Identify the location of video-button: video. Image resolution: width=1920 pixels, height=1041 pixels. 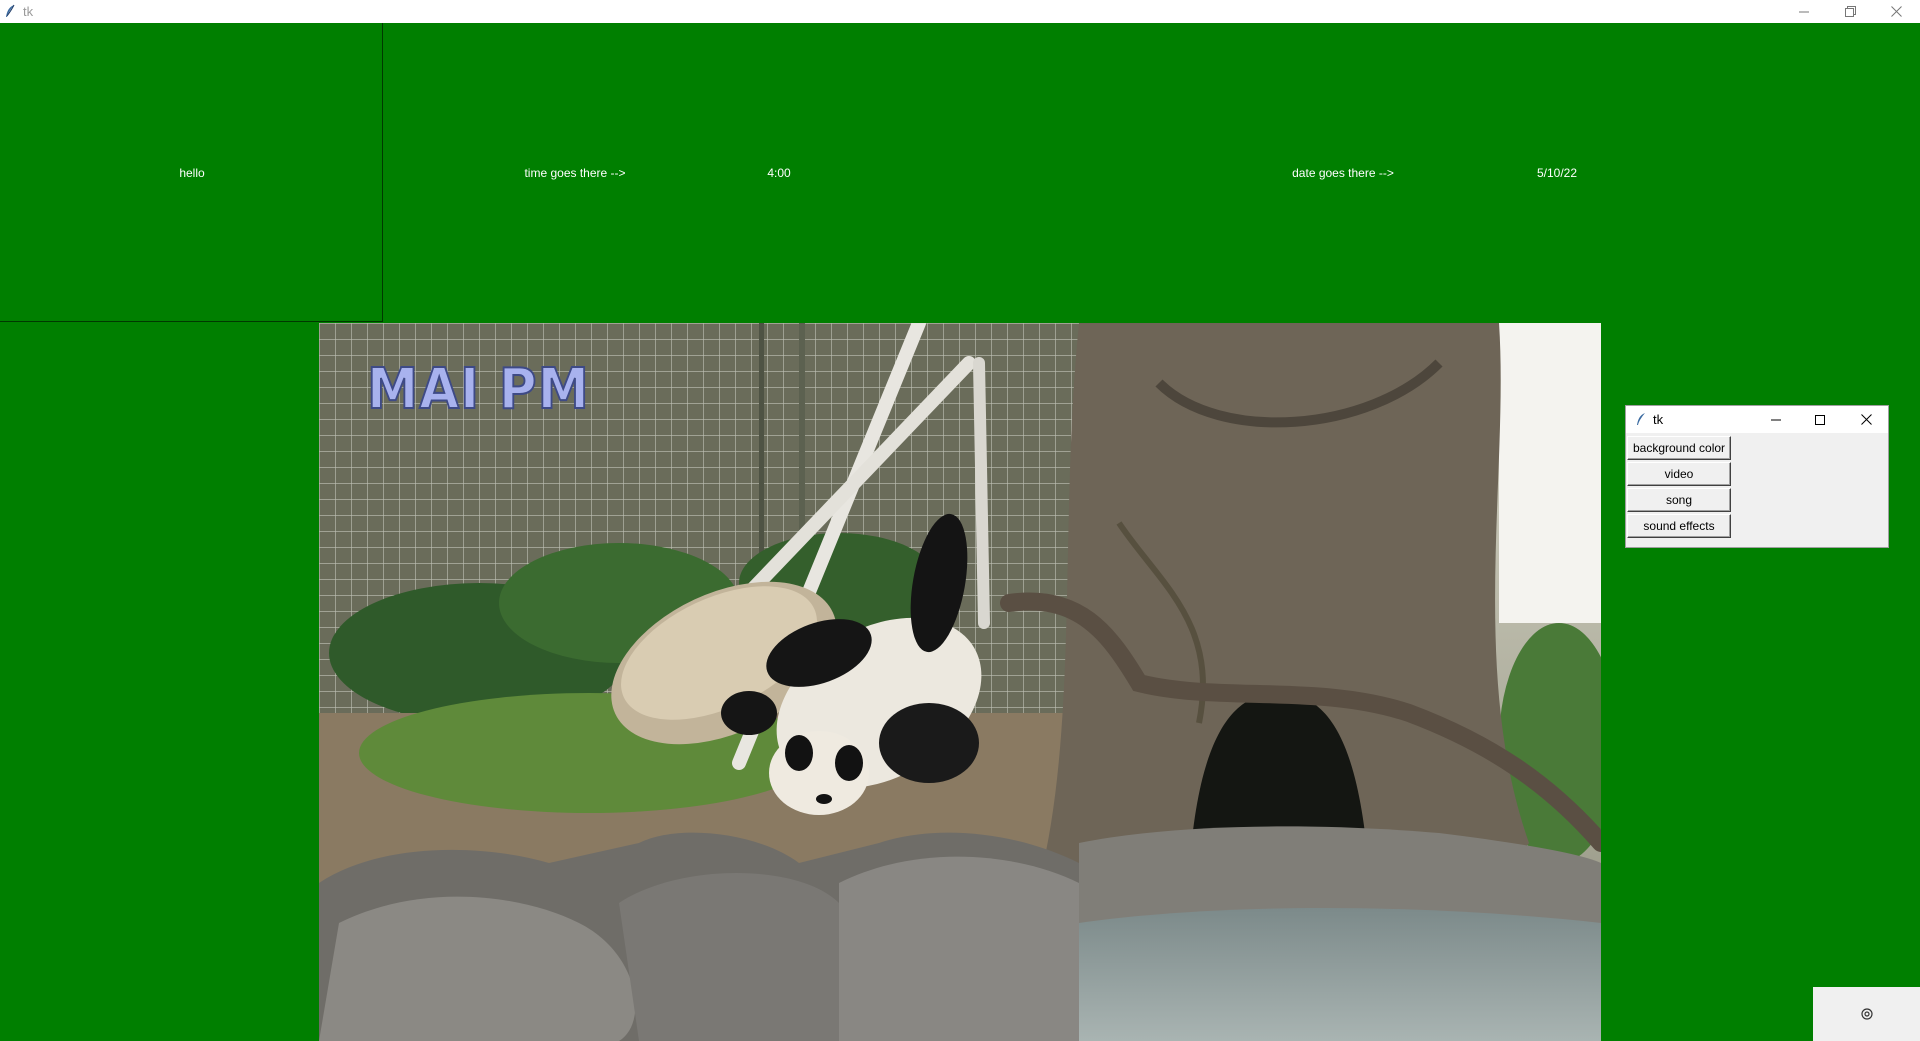
(1679, 474).